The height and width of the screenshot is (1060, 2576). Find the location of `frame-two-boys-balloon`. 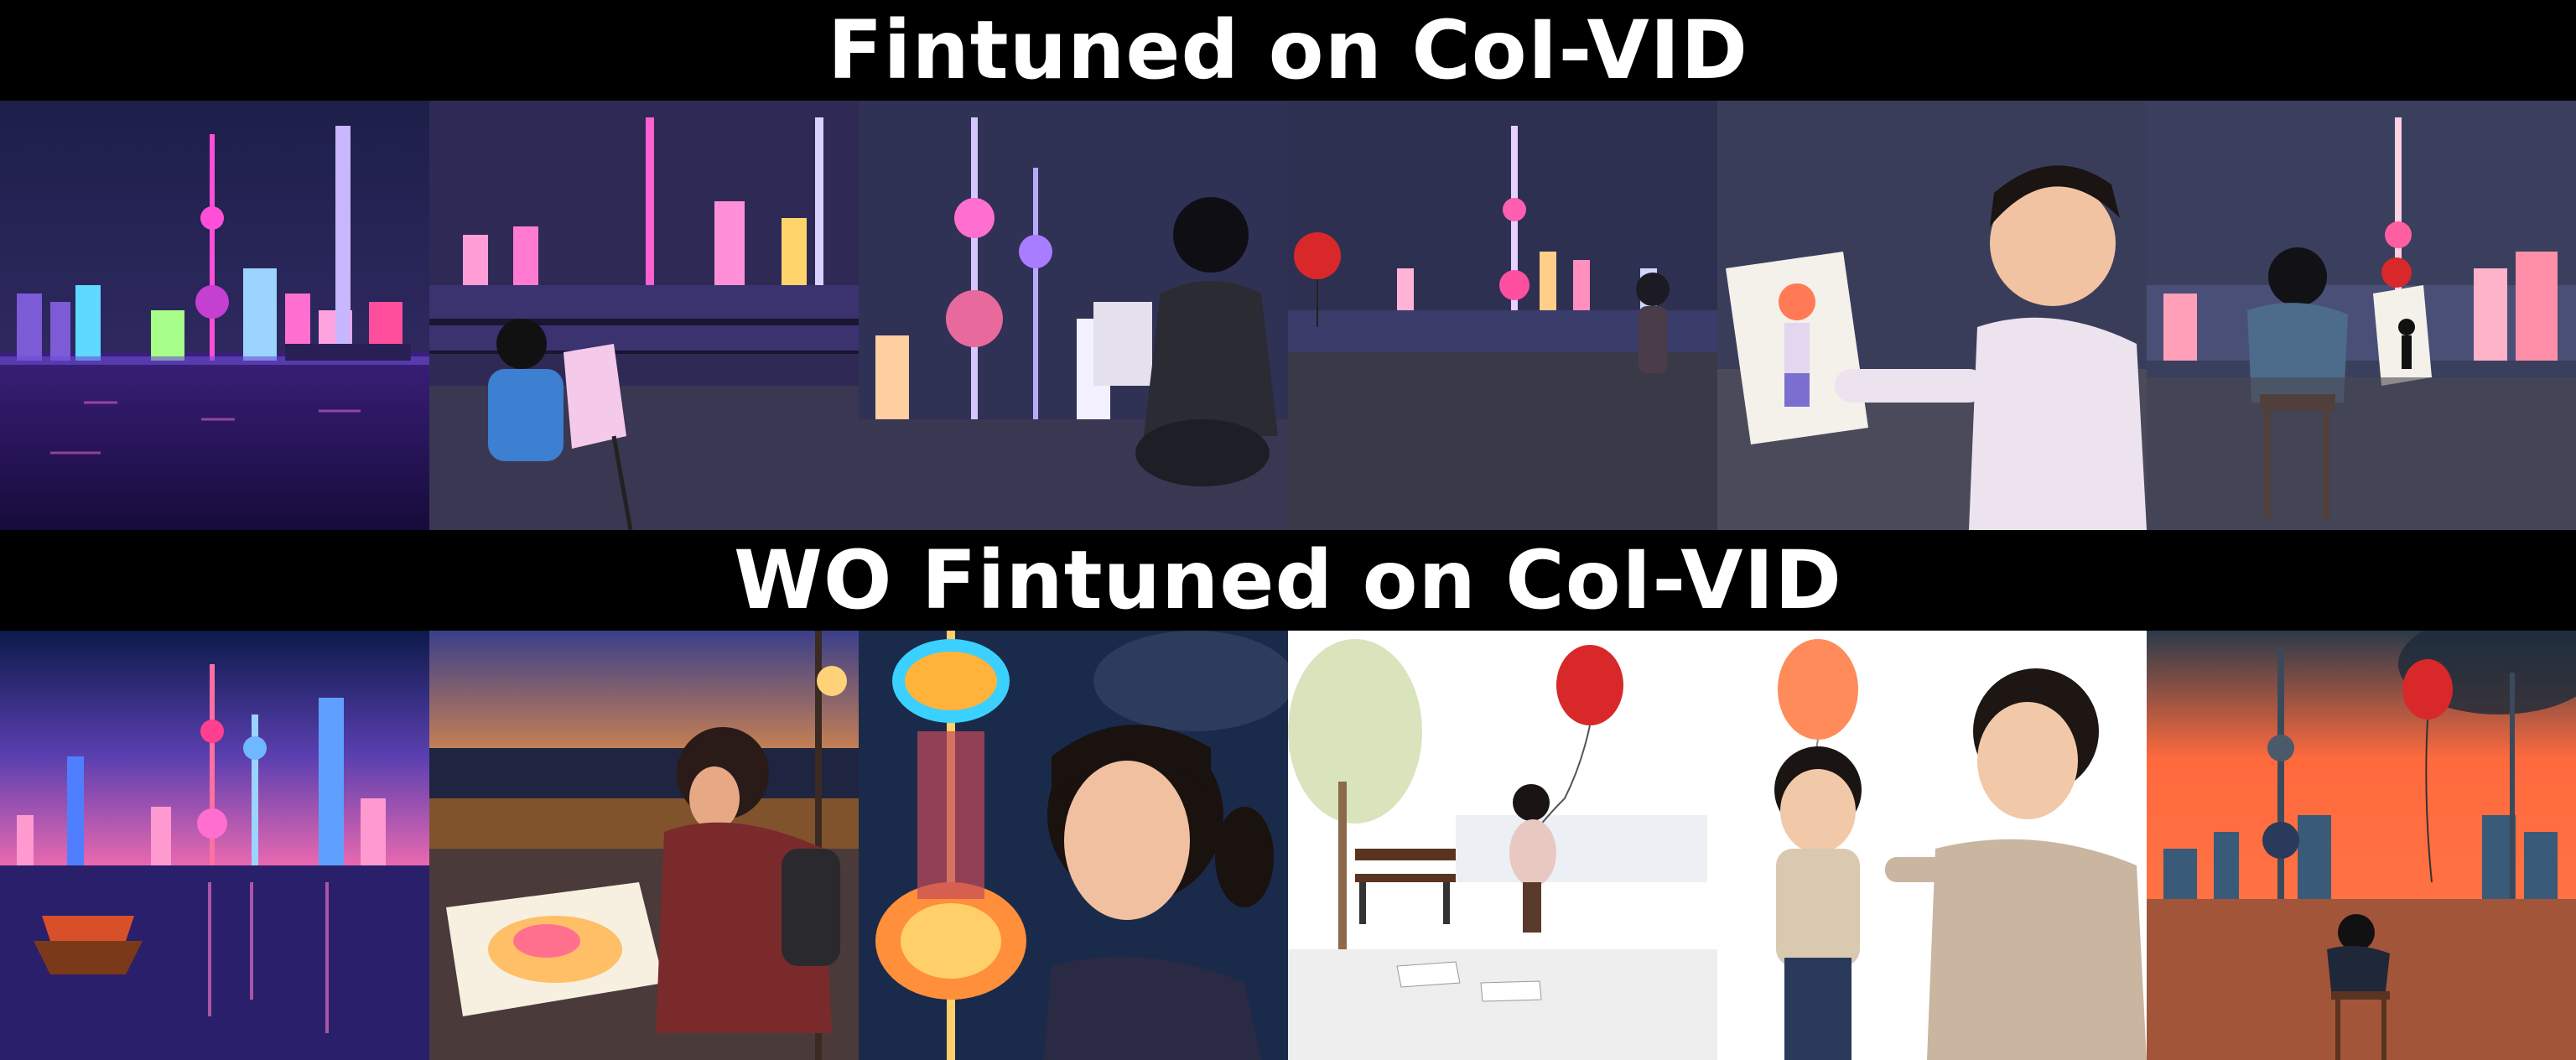

frame-two-boys-balloon is located at coordinates (1932, 845).